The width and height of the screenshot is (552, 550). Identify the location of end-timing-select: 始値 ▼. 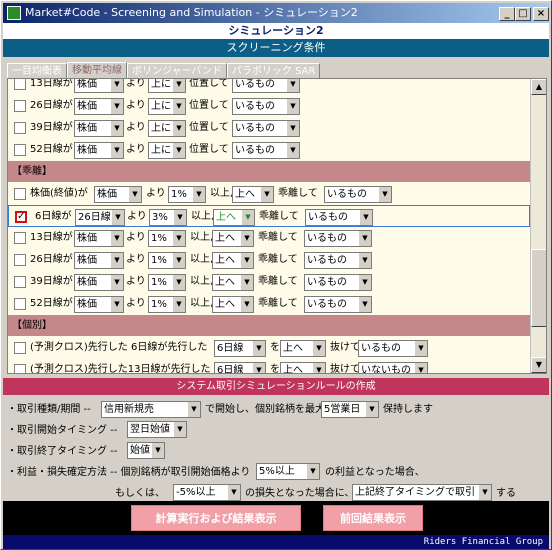
(146, 450).